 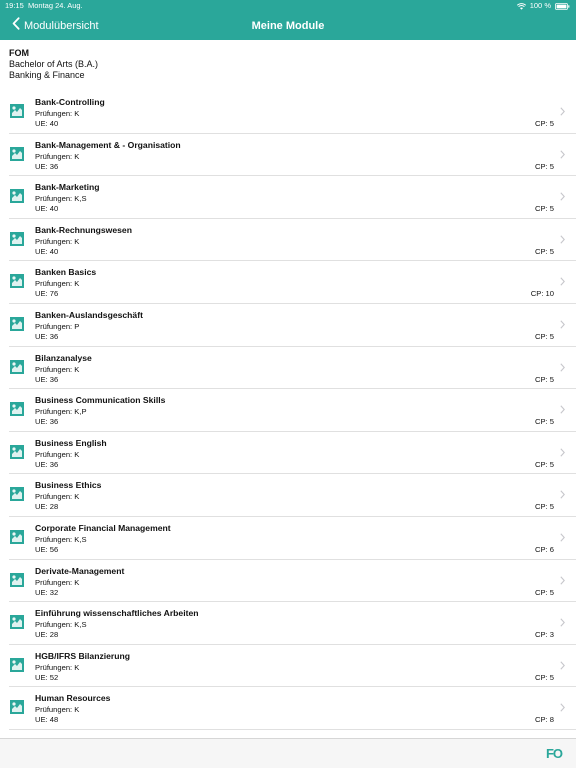 What do you see at coordinates (14, 5) in the screenshot?
I see `status-time: 19:15` at bounding box center [14, 5].